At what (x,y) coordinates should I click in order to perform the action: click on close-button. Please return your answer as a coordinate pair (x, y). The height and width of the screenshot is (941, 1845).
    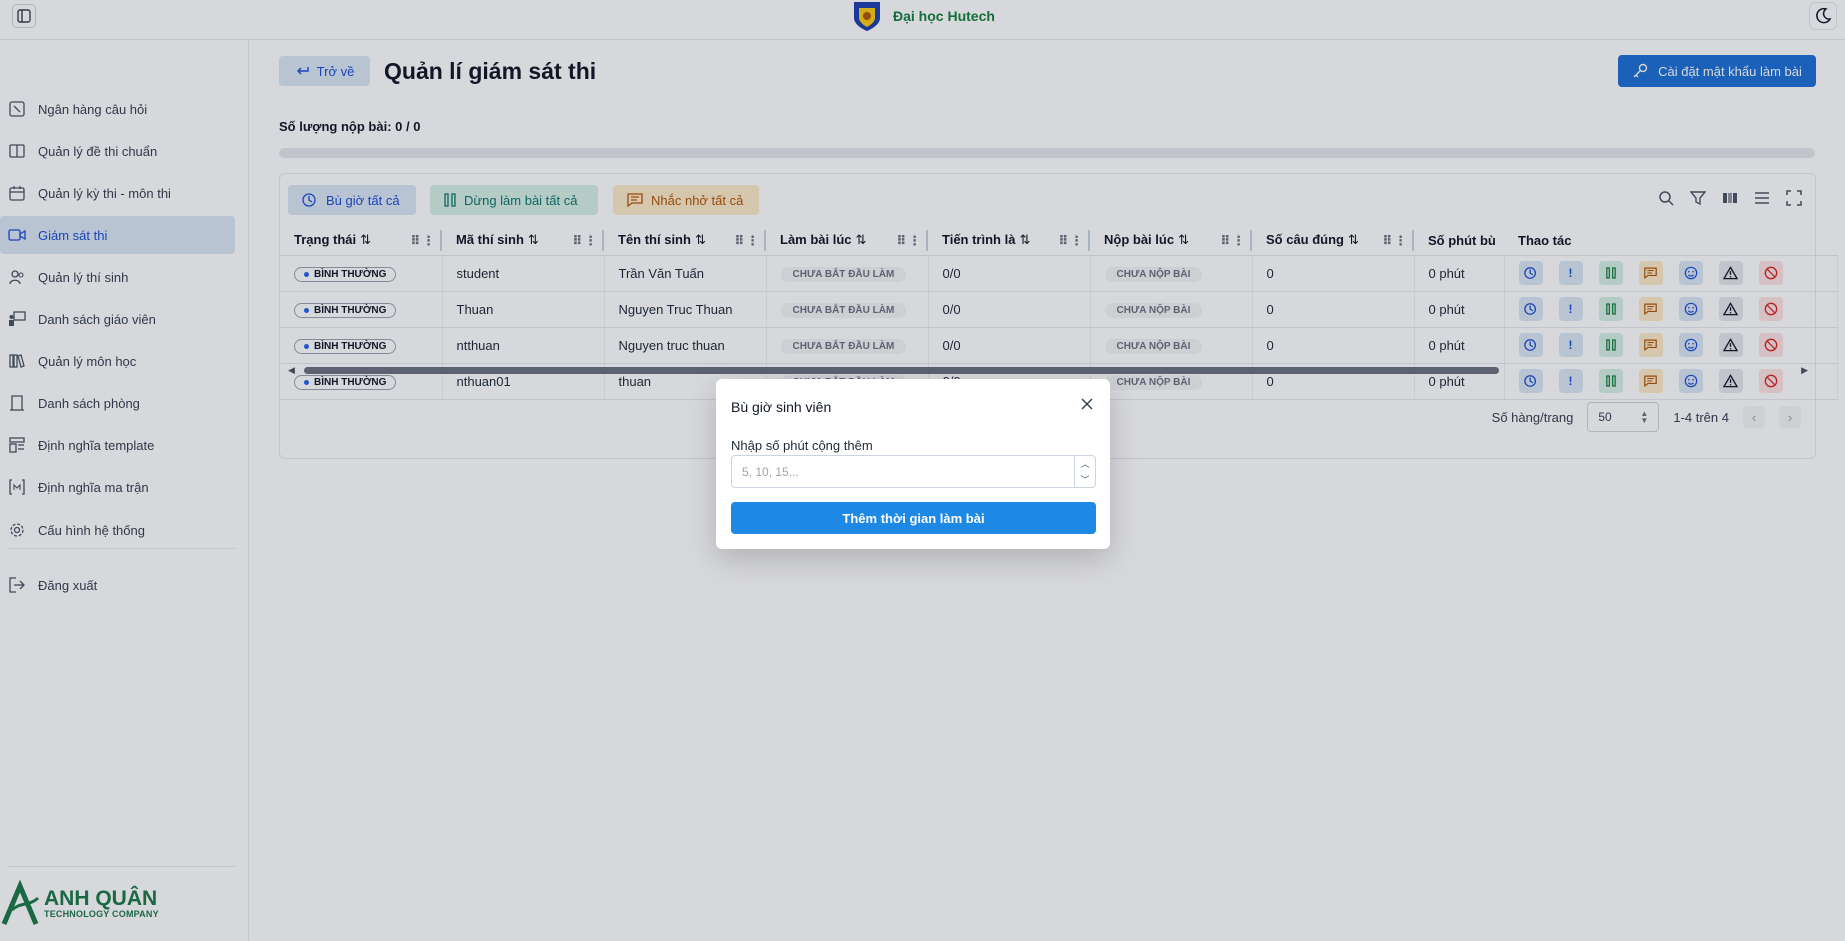
    Looking at the image, I should click on (1087, 404).